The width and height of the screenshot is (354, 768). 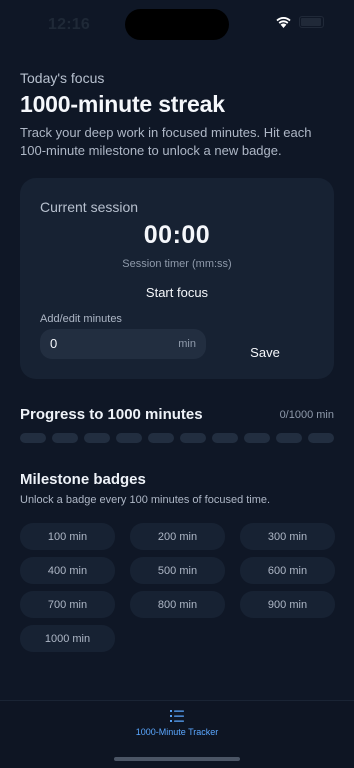 I want to click on minutes-field-label: Add/edit minutes, so click(x=81, y=319).